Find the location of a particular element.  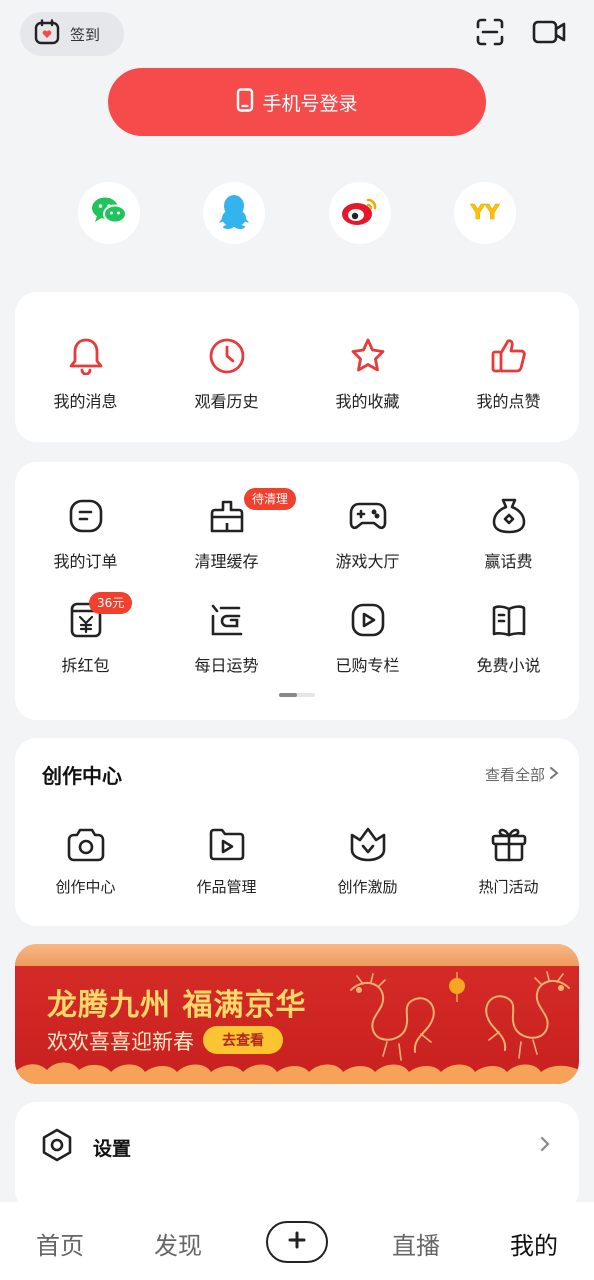

yy-icon: YY is located at coordinates (485, 213).